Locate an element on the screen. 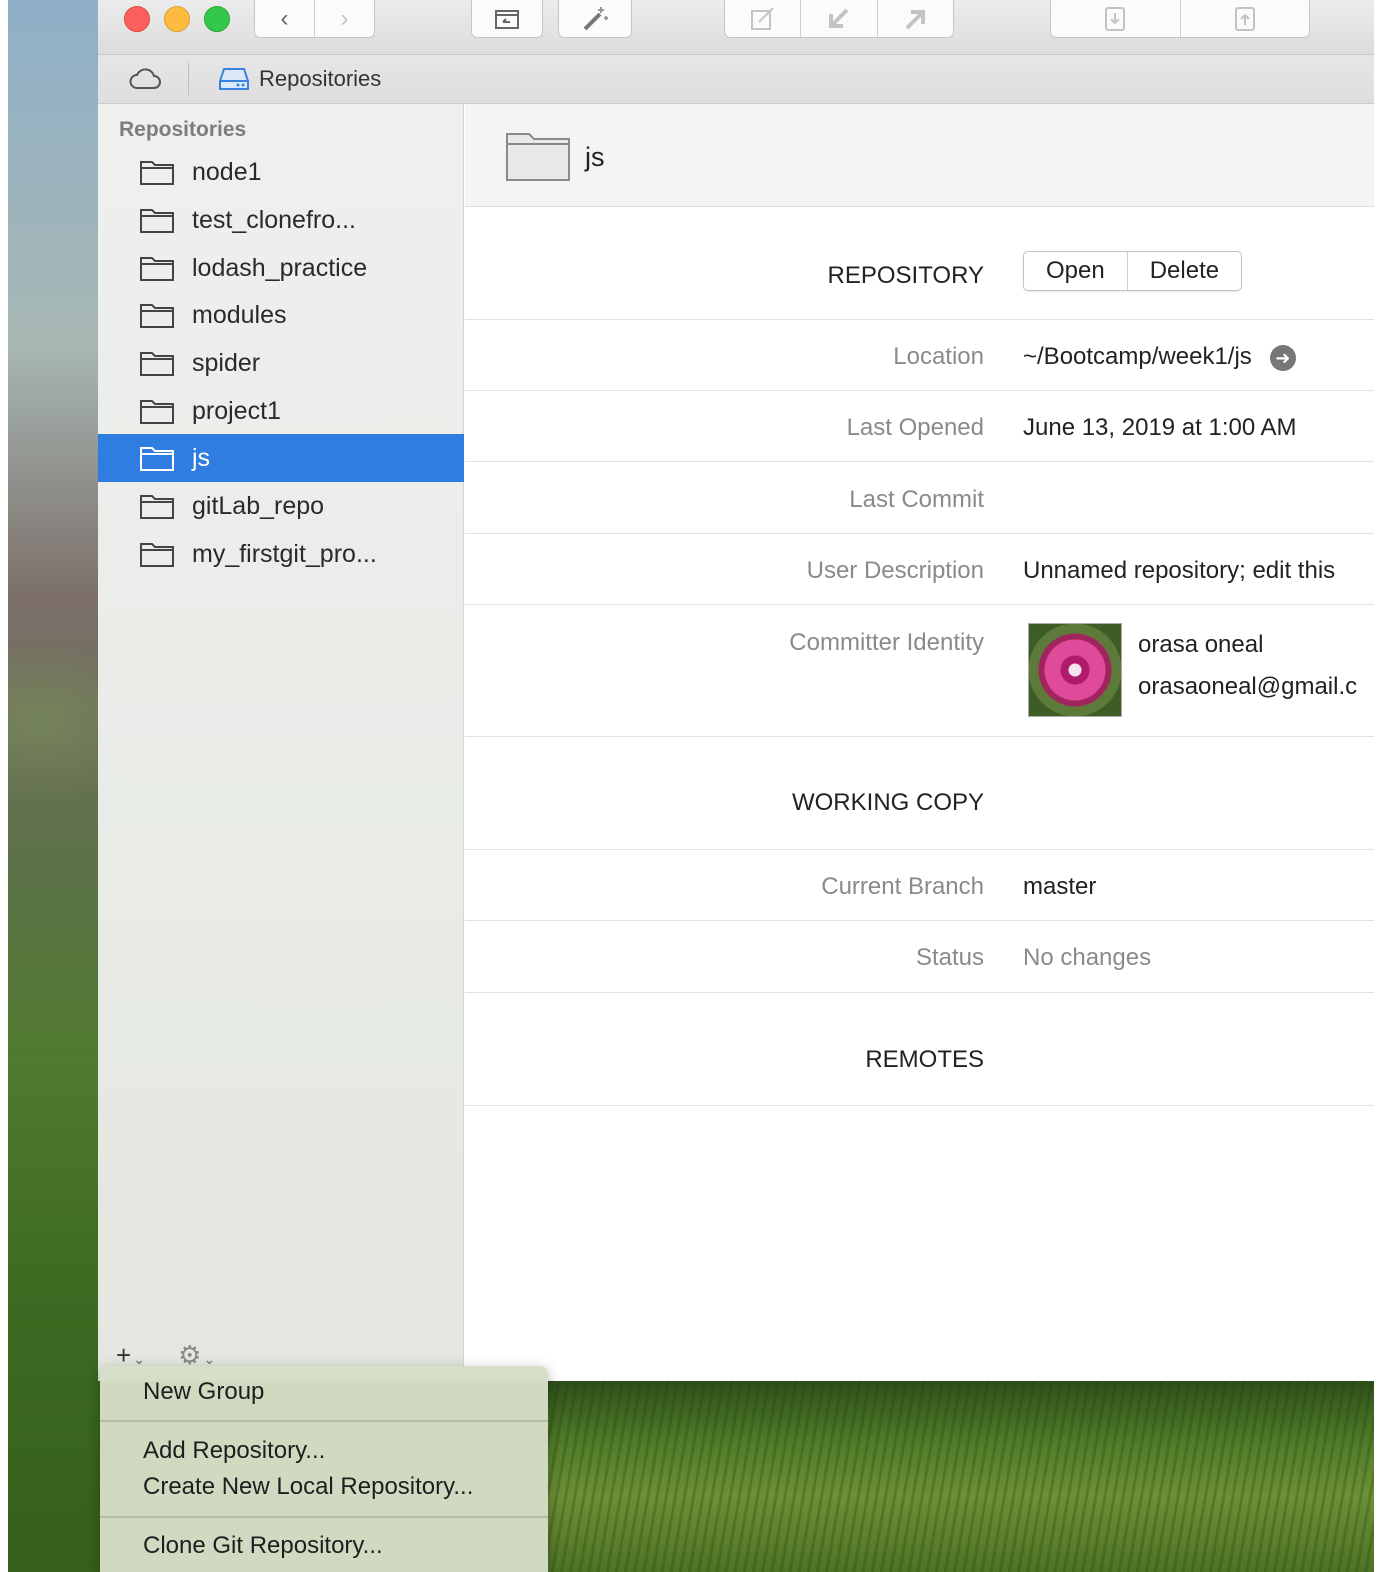 The image size is (1388, 1572). screen-edge-left is located at coordinates (4, 786).